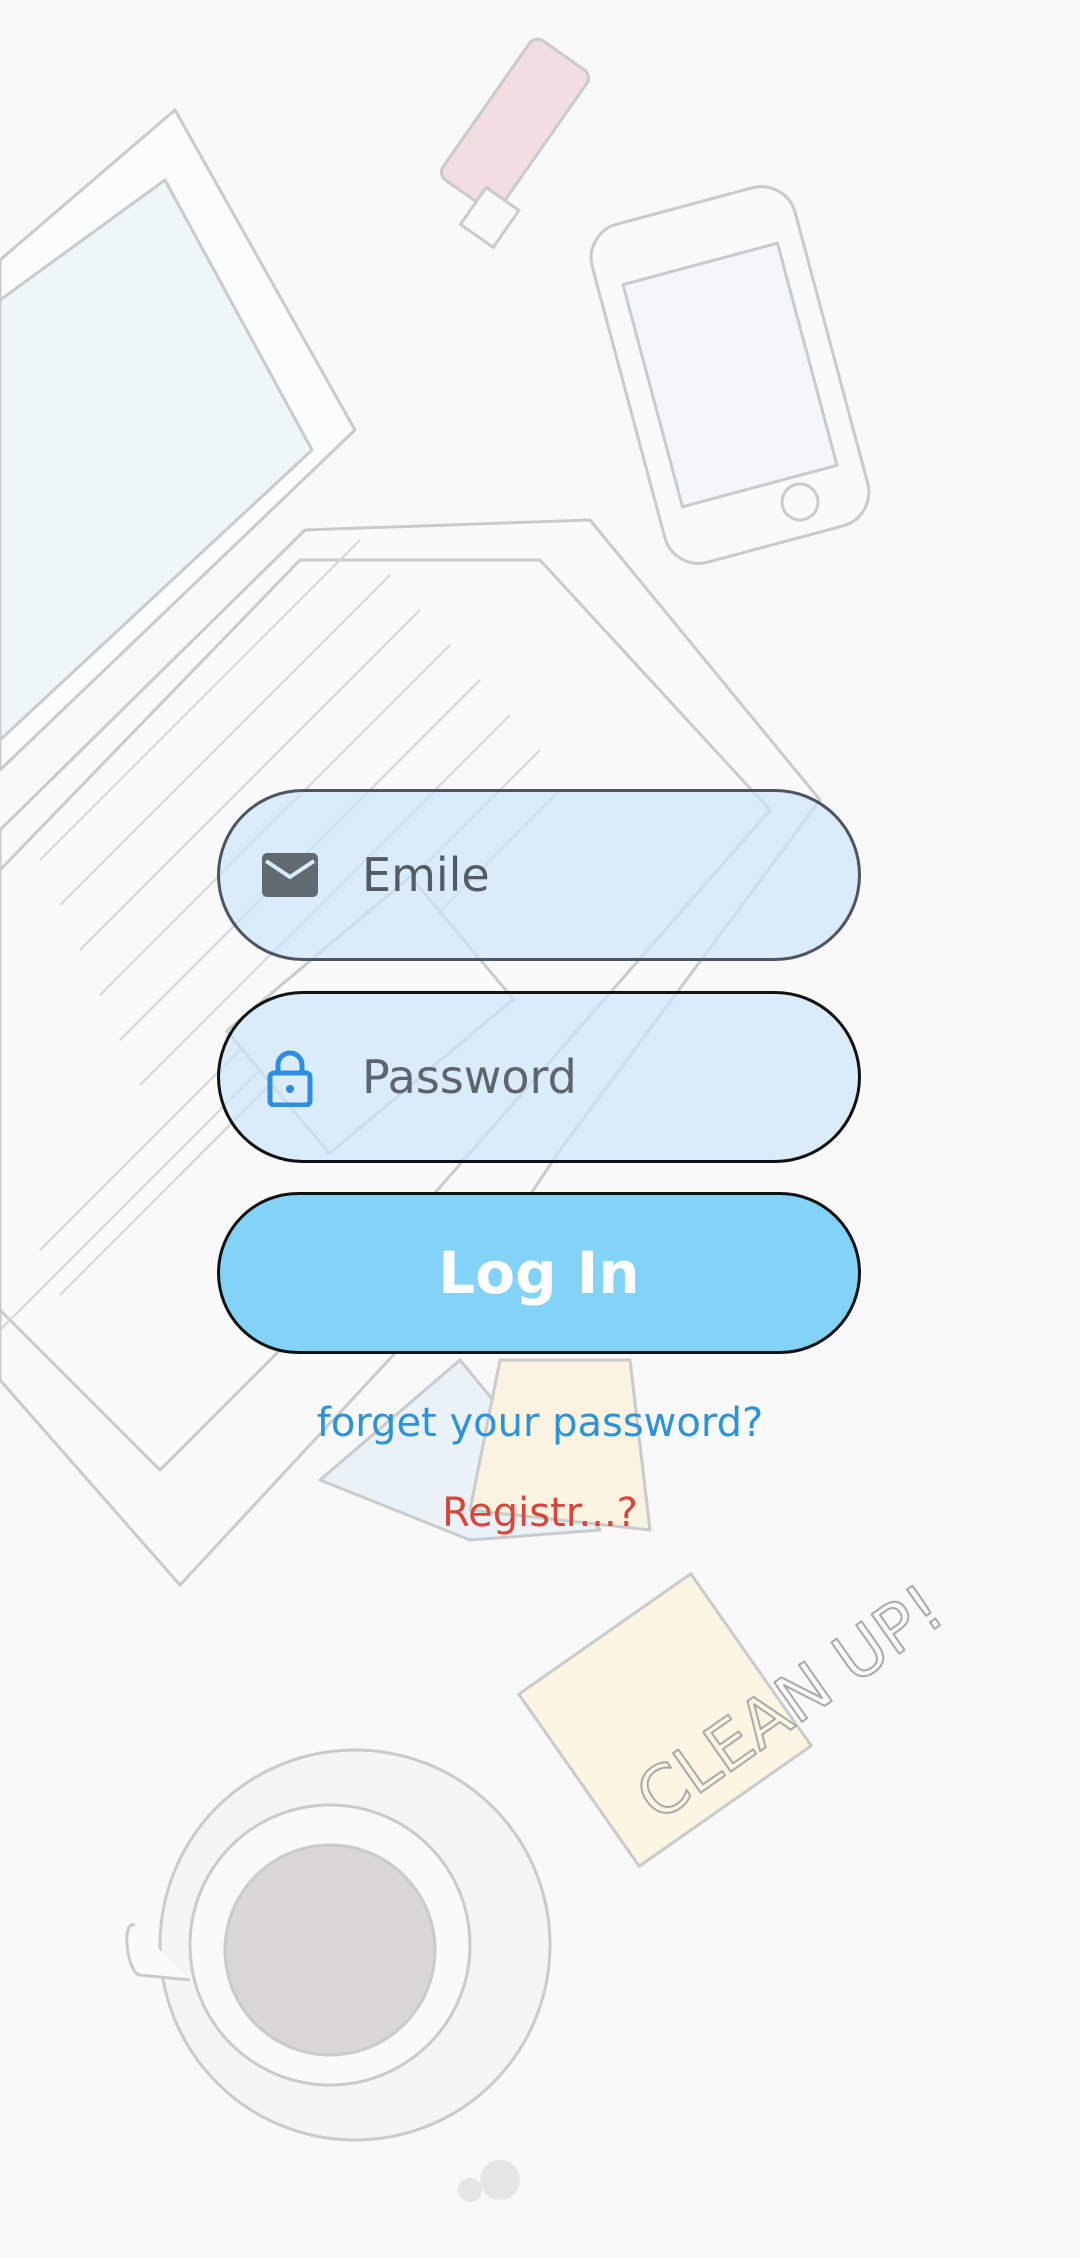 The height and width of the screenshot is (2258, 1080). Describe the element at coordinates (540, 1513) in the screenshot. I see `register-link: Registr...?` at that location.